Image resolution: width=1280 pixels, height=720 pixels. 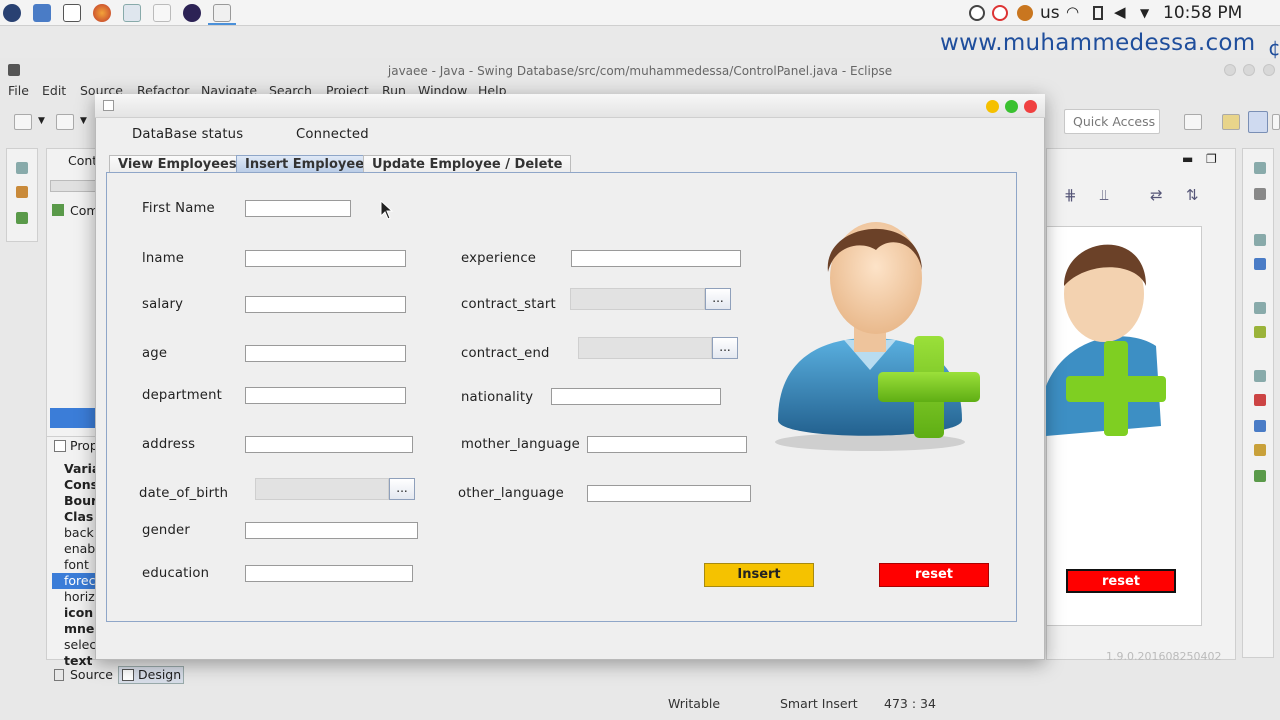 What do you see at coordinates (12, 13) in the screenshot?
I see `fedora-icon` at bounding box center [12, 13].